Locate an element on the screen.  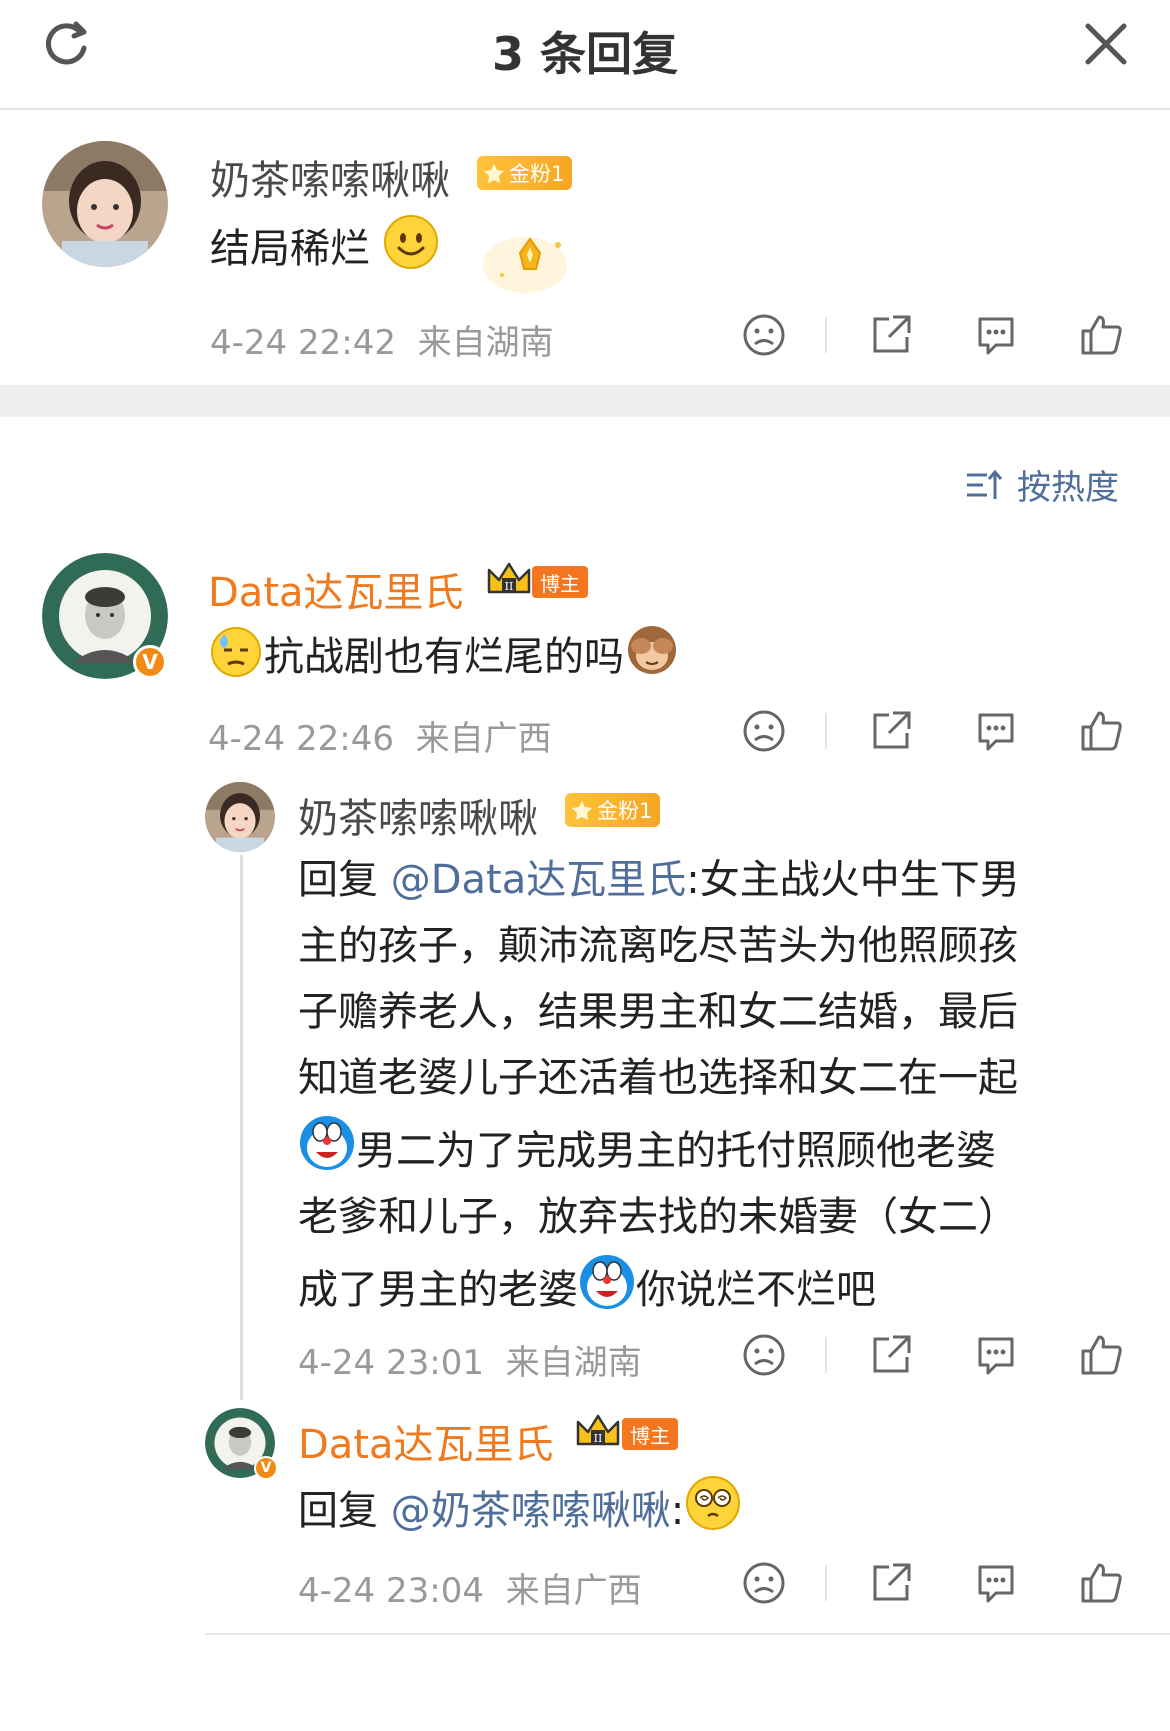
reply-line: 知道老婆儿子还活着也选择和女二在一起 is located at coordinates (658, 1078).